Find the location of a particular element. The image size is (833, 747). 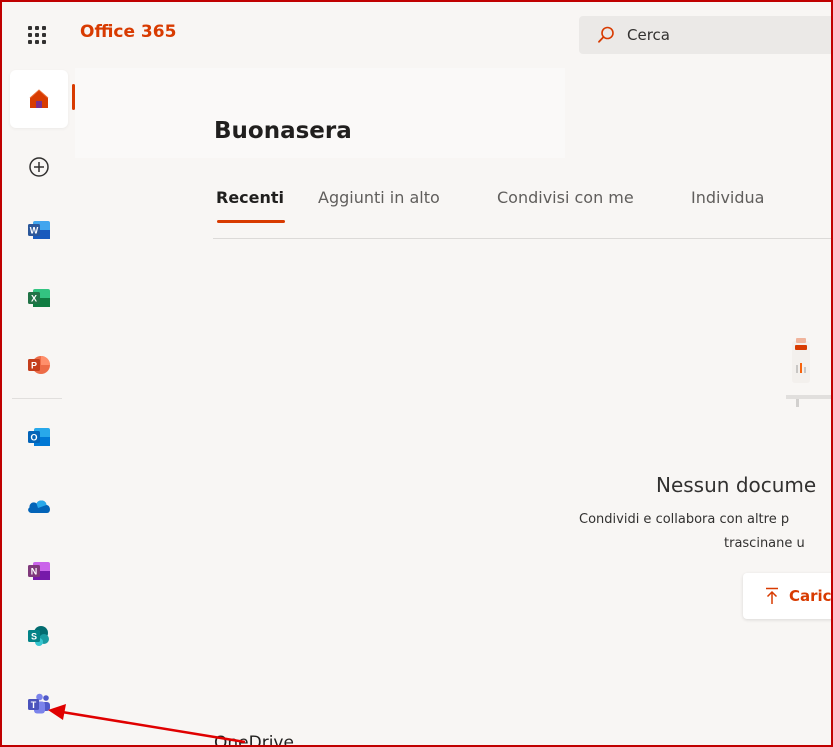

svg-text: P is located at coordinates (34, 366).